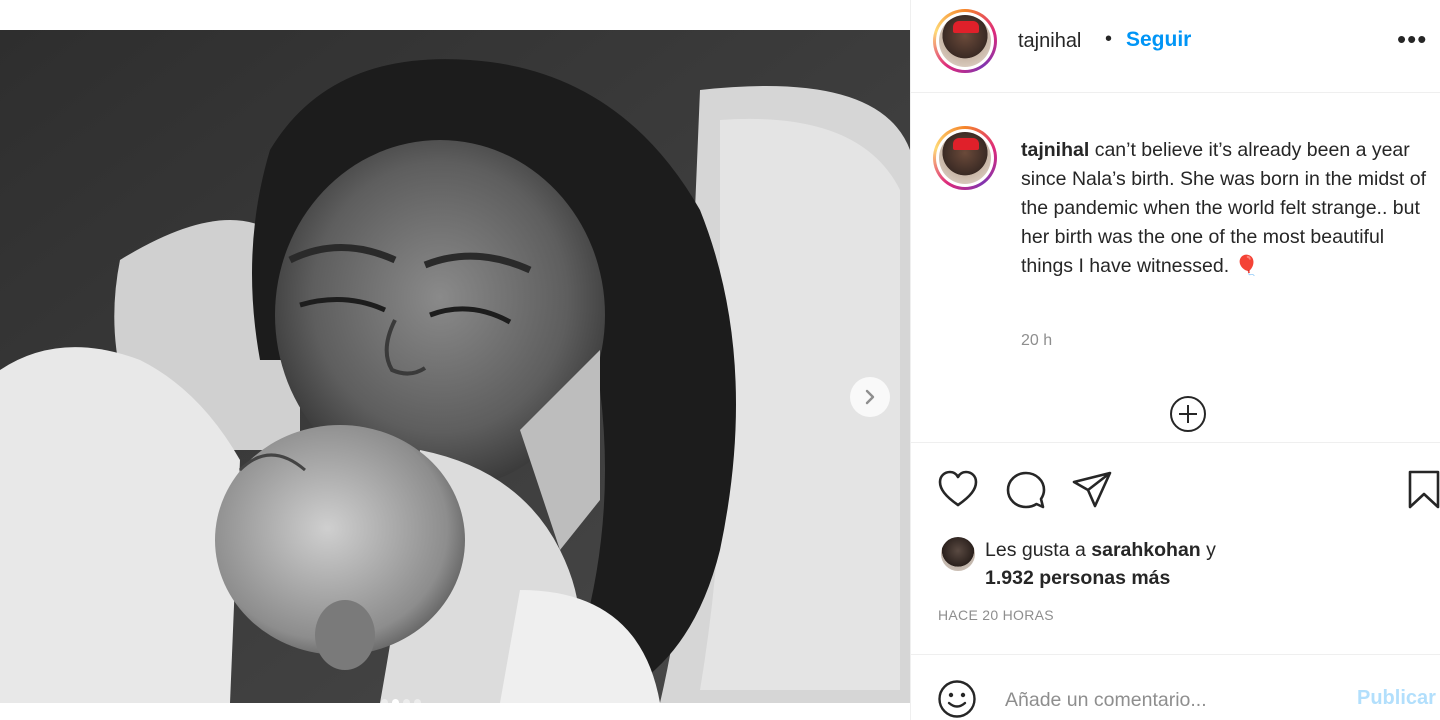 The image size is (1440, 720). I want to click on caption-author-avatar, so click(965, 158).